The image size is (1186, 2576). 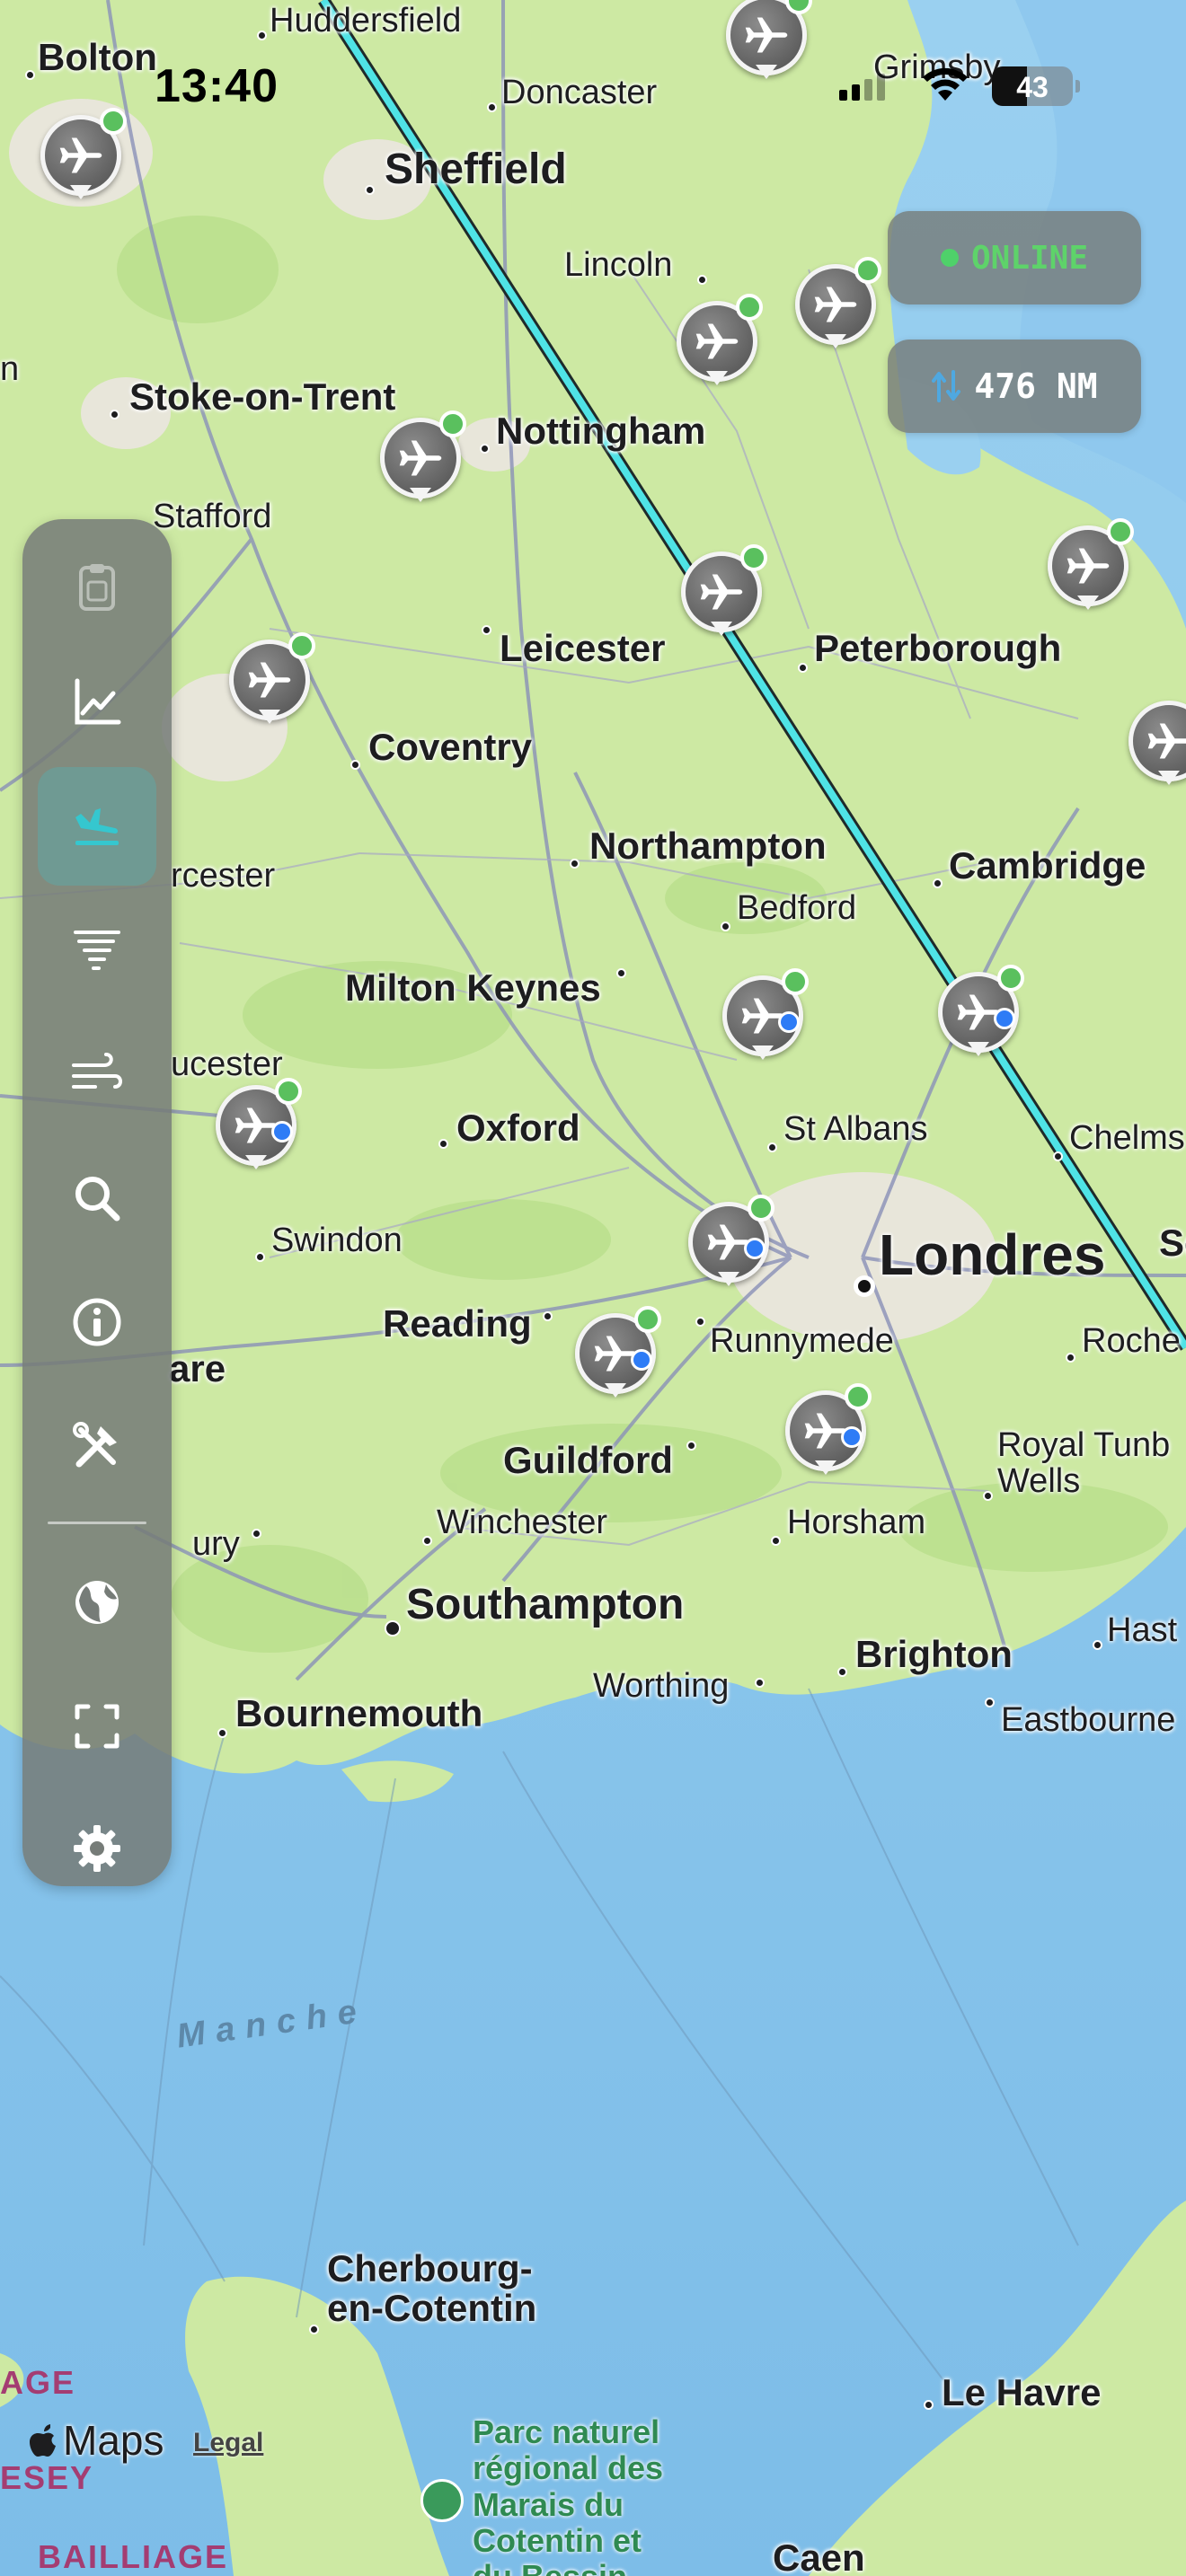 I want to click on place-label: Se, so click(x=1172, y=1243).